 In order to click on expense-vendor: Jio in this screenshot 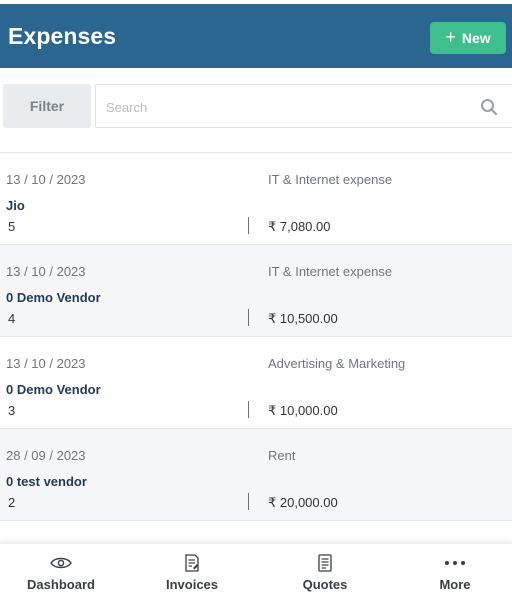, I will do `click(15, 205)`.